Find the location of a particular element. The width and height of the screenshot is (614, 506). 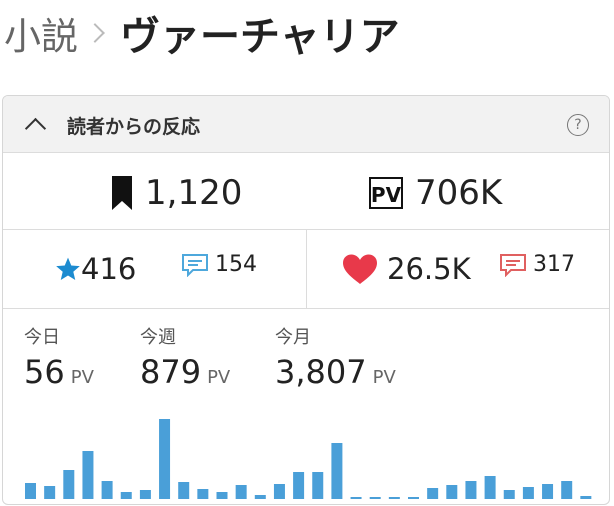

comment-stat: 317 is located at coordinates (537, 264).